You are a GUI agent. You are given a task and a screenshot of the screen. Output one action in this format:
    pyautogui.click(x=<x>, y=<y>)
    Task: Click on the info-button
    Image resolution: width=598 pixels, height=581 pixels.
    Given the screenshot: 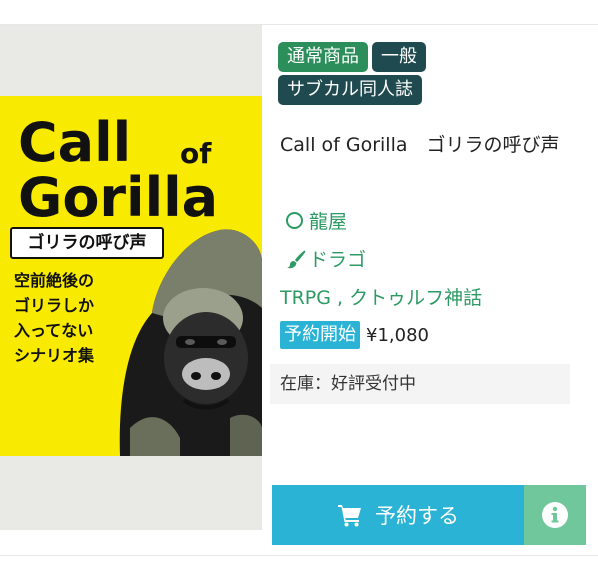 What is the action you would take?
    pyautogui.click(x=555, y=515)
    